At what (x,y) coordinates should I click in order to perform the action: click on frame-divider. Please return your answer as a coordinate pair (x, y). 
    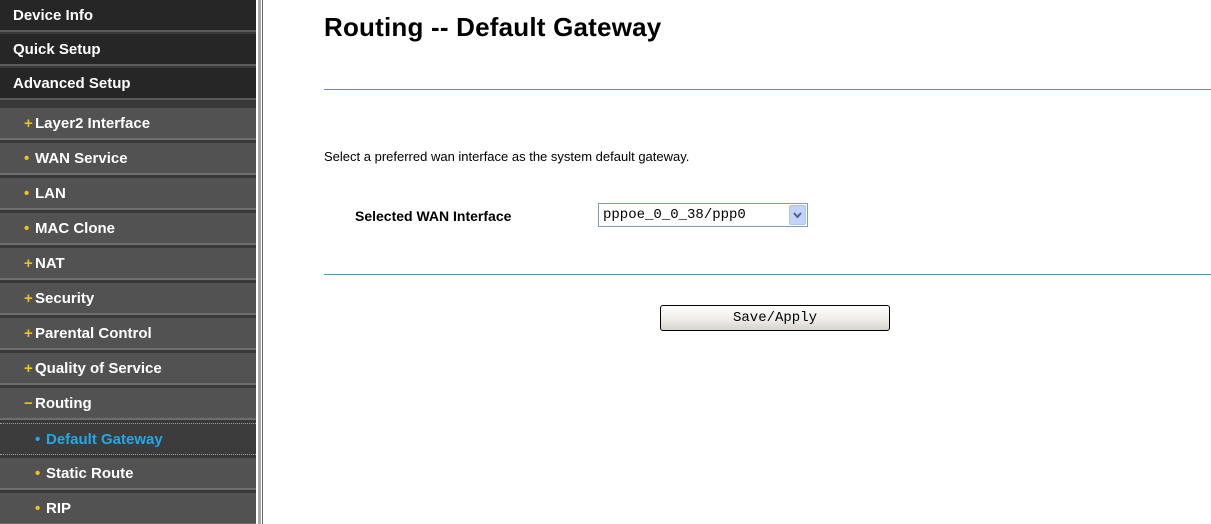
    Looking at the image, I should click on (261, 262).